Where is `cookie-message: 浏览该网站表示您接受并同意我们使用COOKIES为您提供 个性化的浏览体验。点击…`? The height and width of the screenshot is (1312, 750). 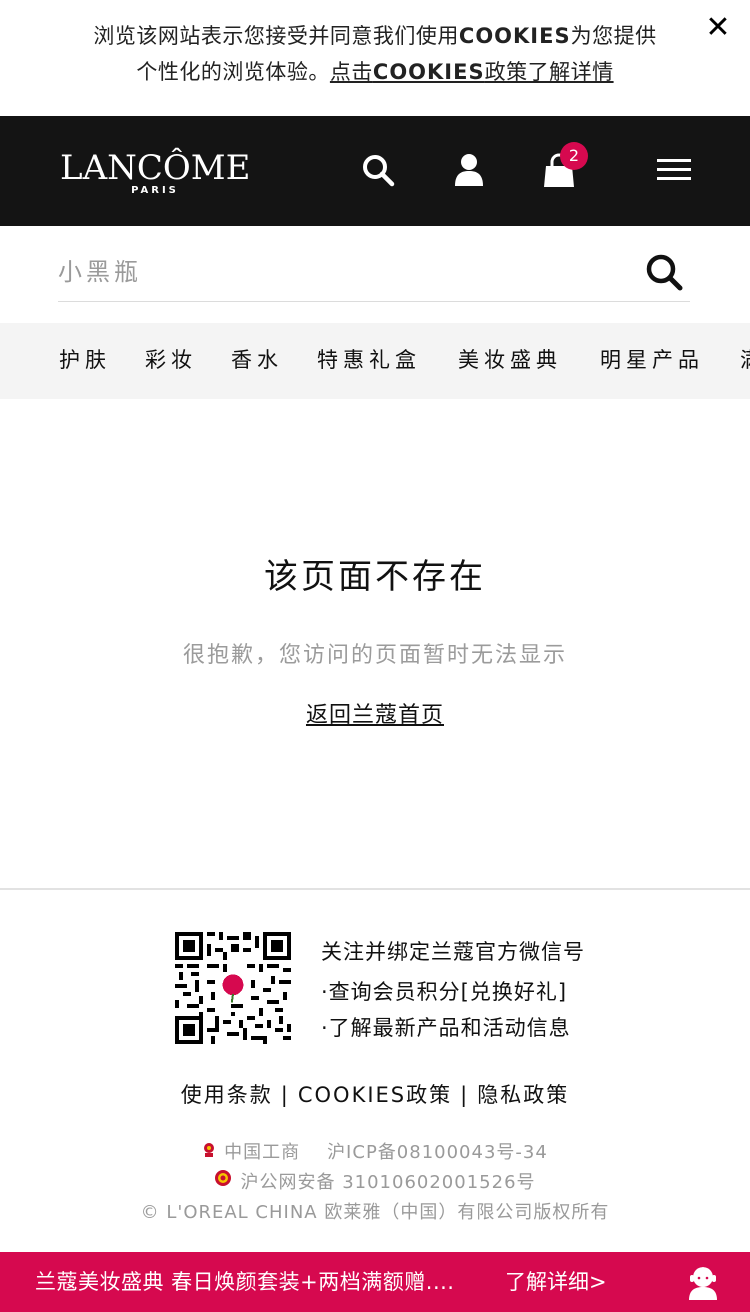
cookie-message: 浏览该网站表示您接受并同意我们使用COOKIES为您提供 个性化的浏览体验。点击… is located at coordinates (375, 54).